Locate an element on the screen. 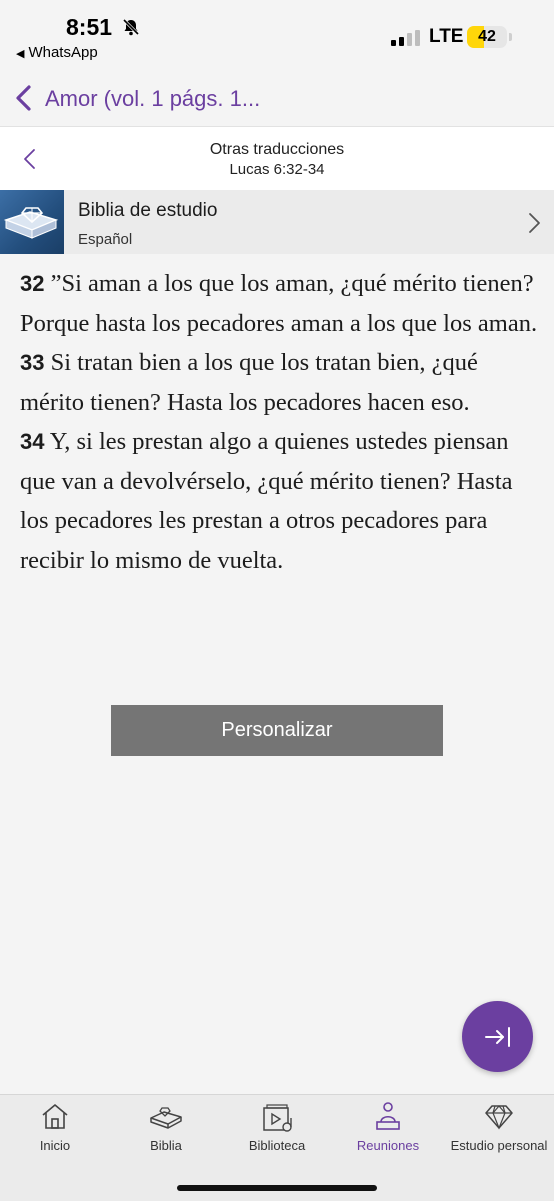 The width and height of the screenshot is (554, 1201). battery-percent: 42 is located at coordinates (487, 36).